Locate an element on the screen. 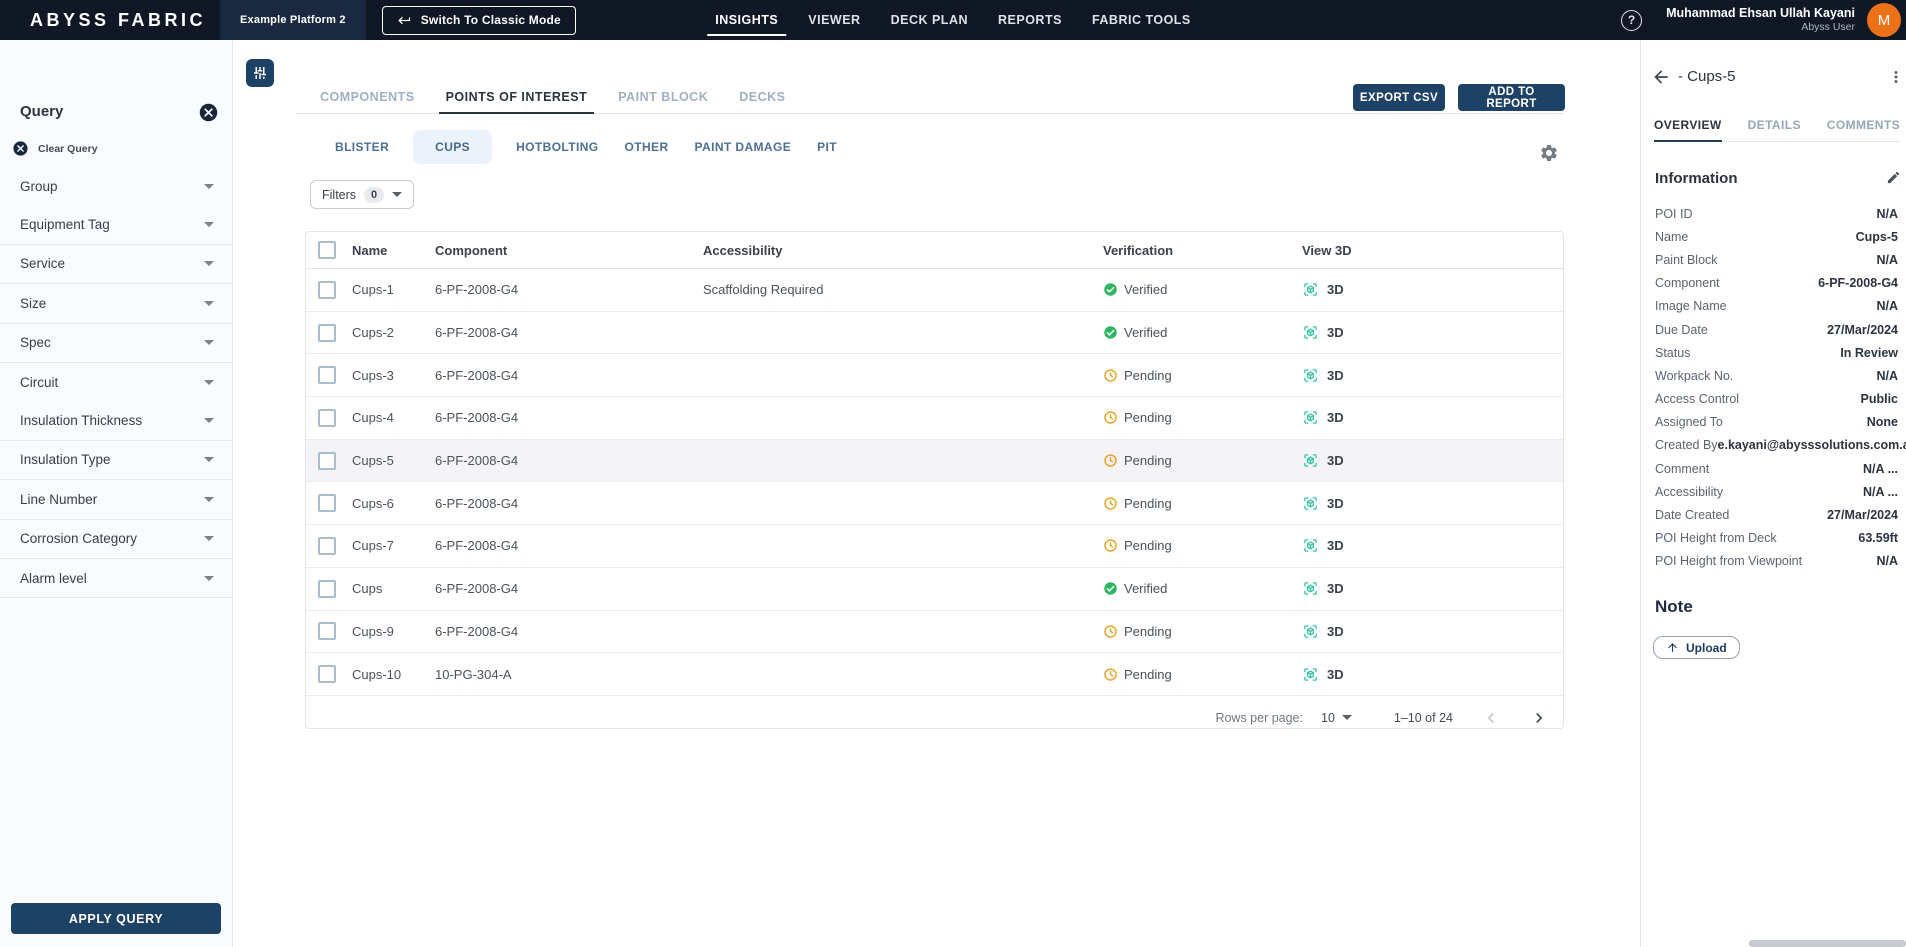  sidebar-item-service: Service is located at coordinates (116, 263).